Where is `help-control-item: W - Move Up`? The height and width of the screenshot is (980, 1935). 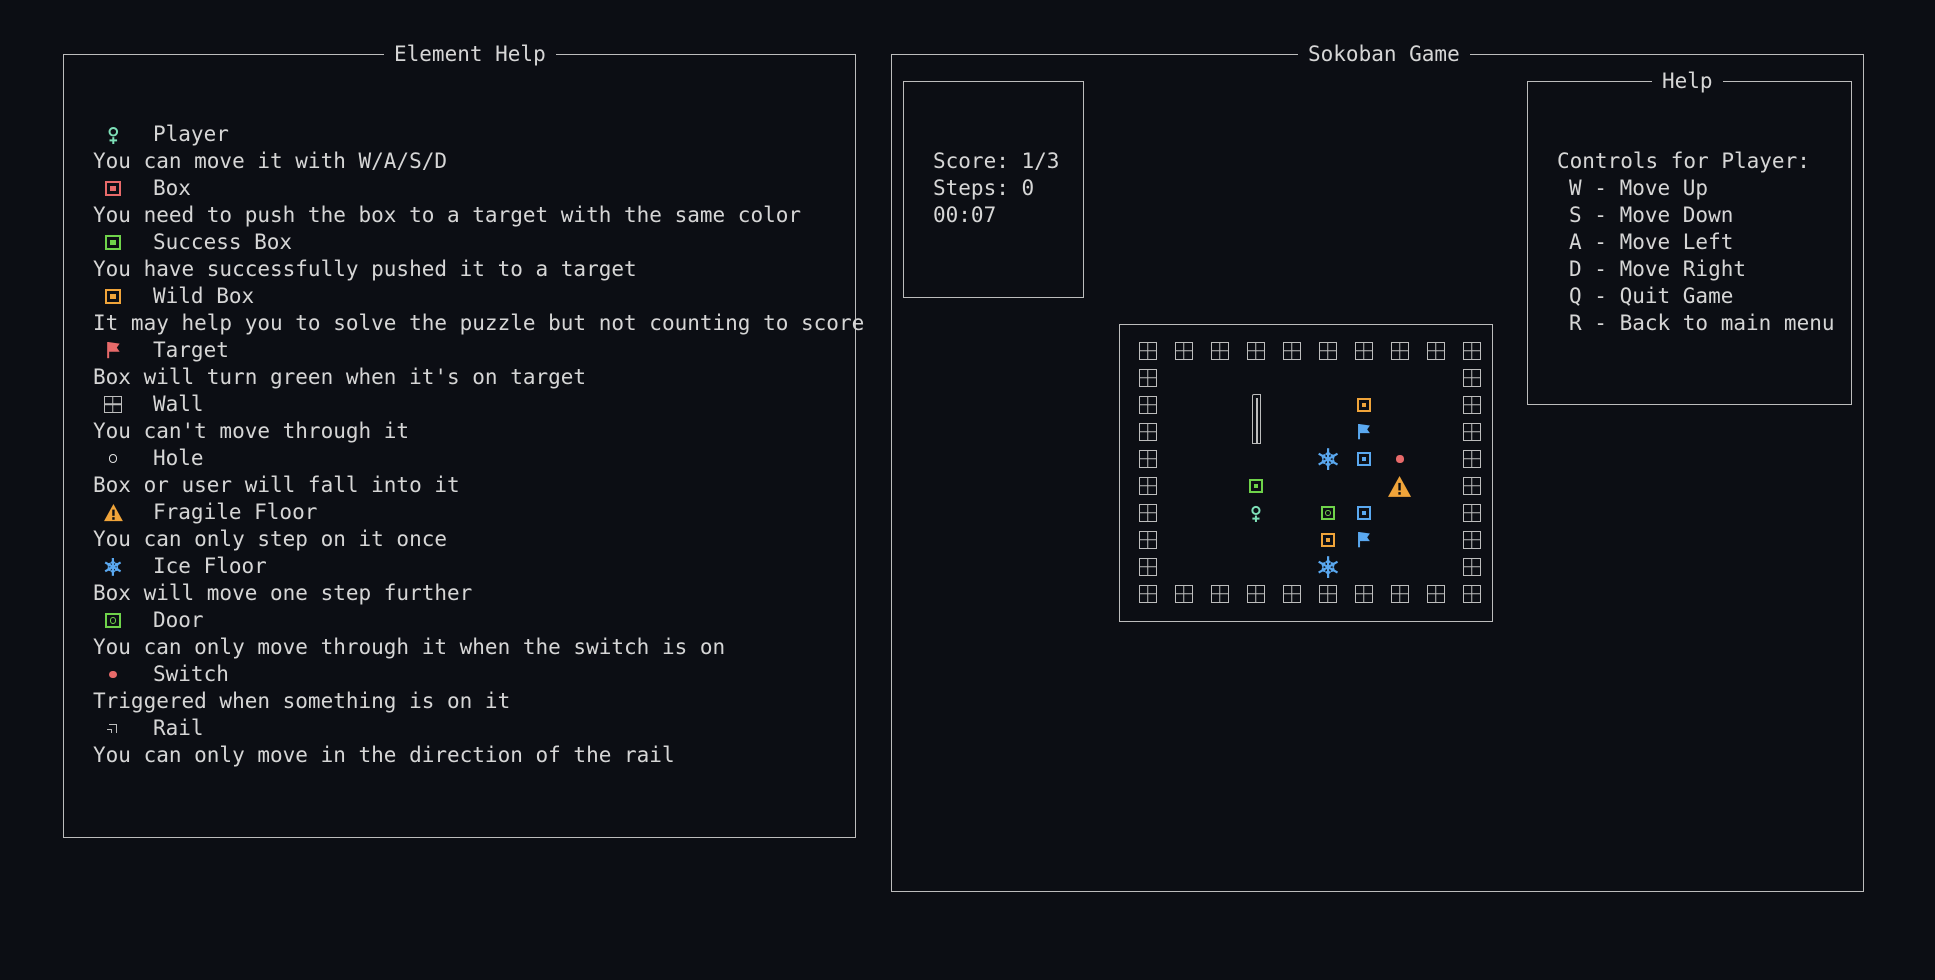
help-control-item: W - Move Up is located at coordinates (1639, 188).